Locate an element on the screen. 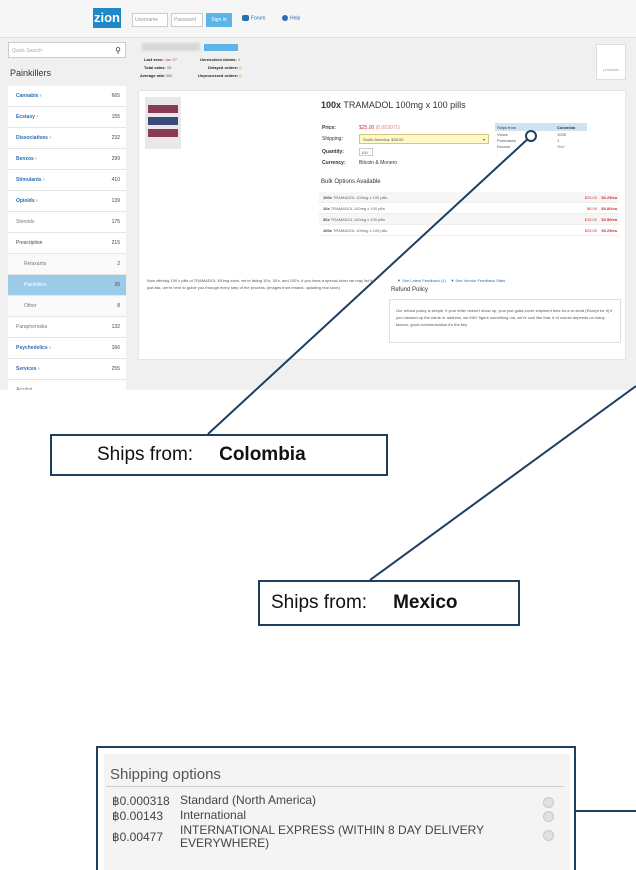  sidebar-item-count: 299 is located at coordinates (115, 159).